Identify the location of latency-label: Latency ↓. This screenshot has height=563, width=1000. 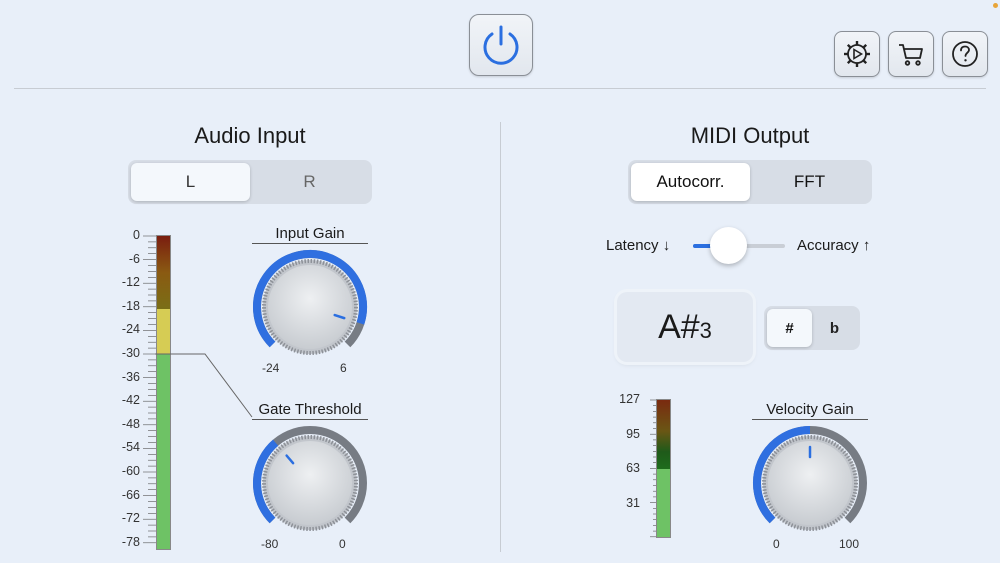
(638, 245).